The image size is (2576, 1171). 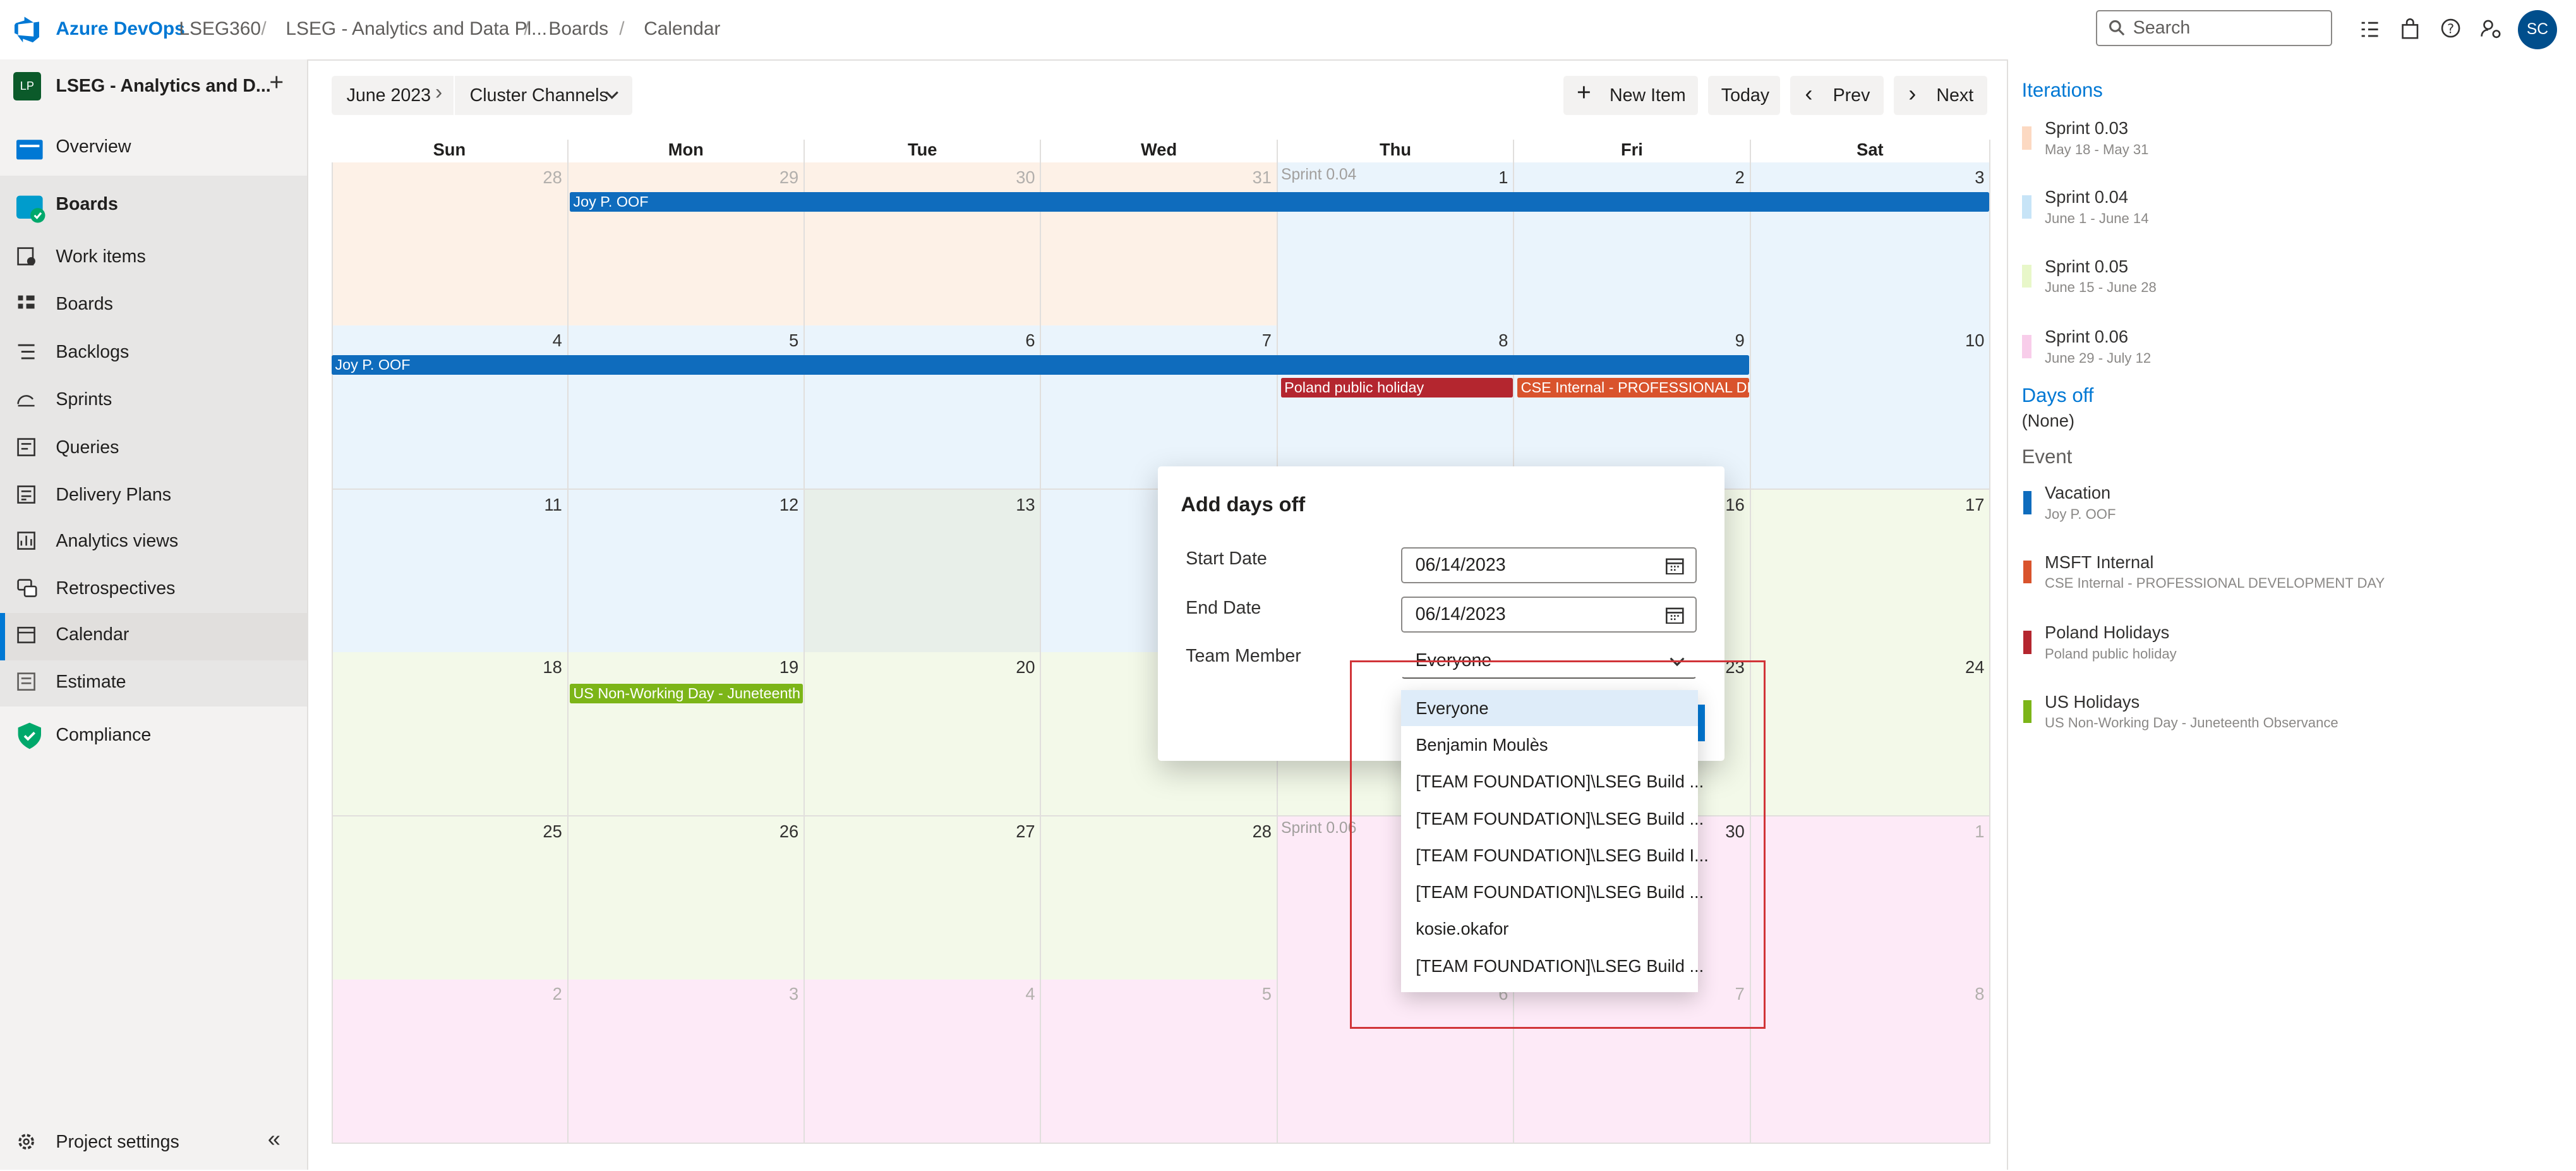 What do you see at coordinates (1503, 340) in the screenshot?
I see `day-number: 8` at bounding box center [1503, 340].